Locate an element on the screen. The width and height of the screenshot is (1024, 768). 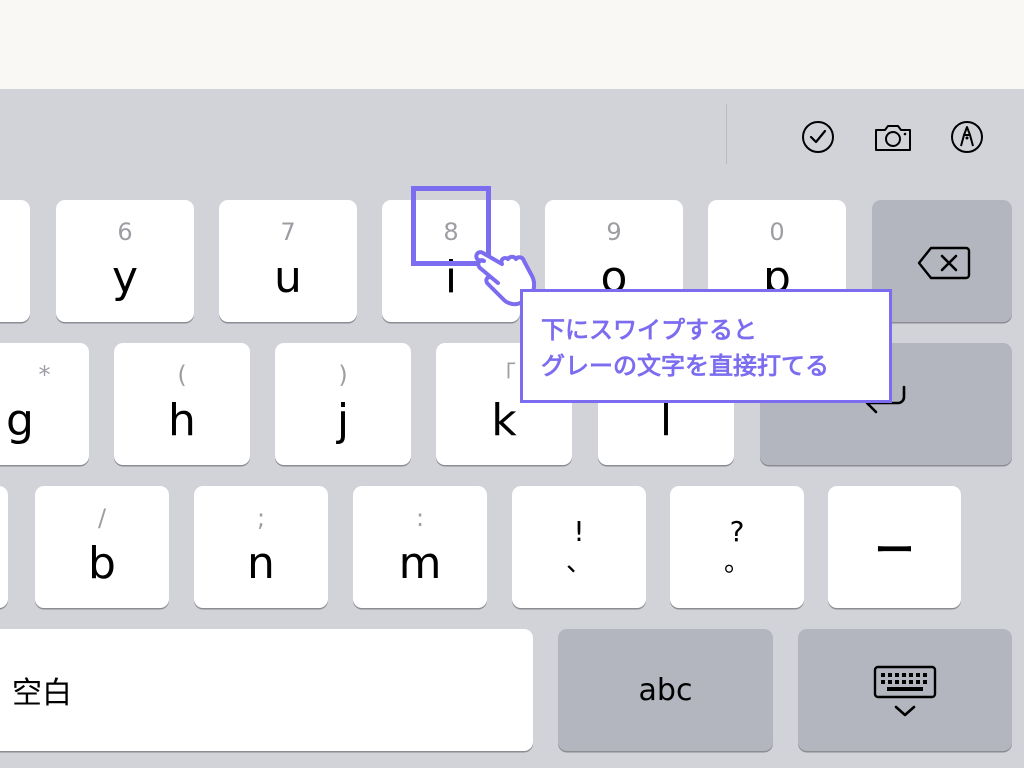
key-primary-label: g is located at coordinates (20, 420).